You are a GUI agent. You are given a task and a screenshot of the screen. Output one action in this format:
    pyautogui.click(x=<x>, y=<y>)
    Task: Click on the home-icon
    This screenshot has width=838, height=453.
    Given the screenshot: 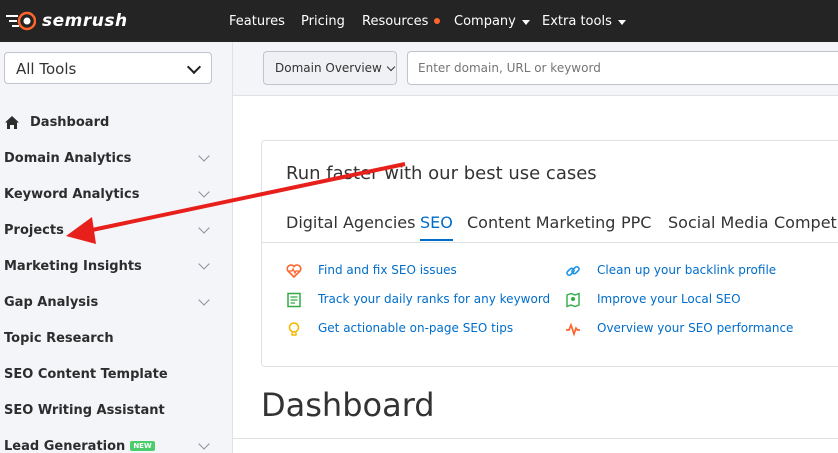 What is the action you would take?
    pyautogui.click(x=12, y=122)
    